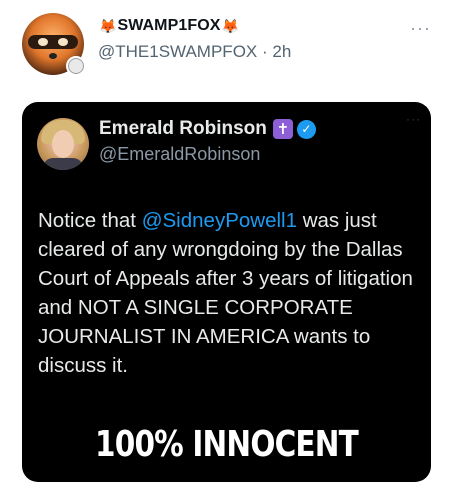 The width and height of the screenshot is (453, 500). What do you see at coordinates (265, 26) in the screenshot?
I see `author-name-row: 🦊 SWAMP1FOX 🦊` at bounding box center [265, 26].